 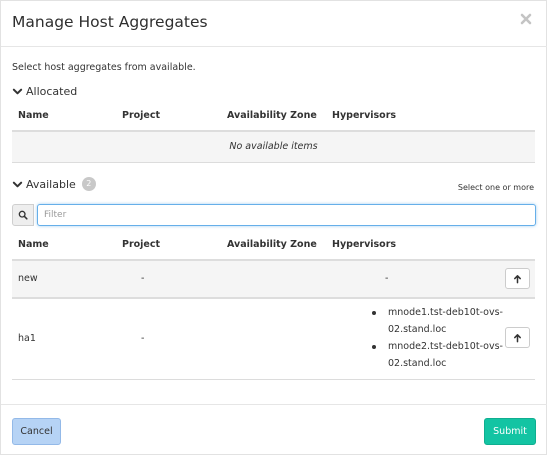 I want to click on row-name: ha1, so click(x=27, y=338).